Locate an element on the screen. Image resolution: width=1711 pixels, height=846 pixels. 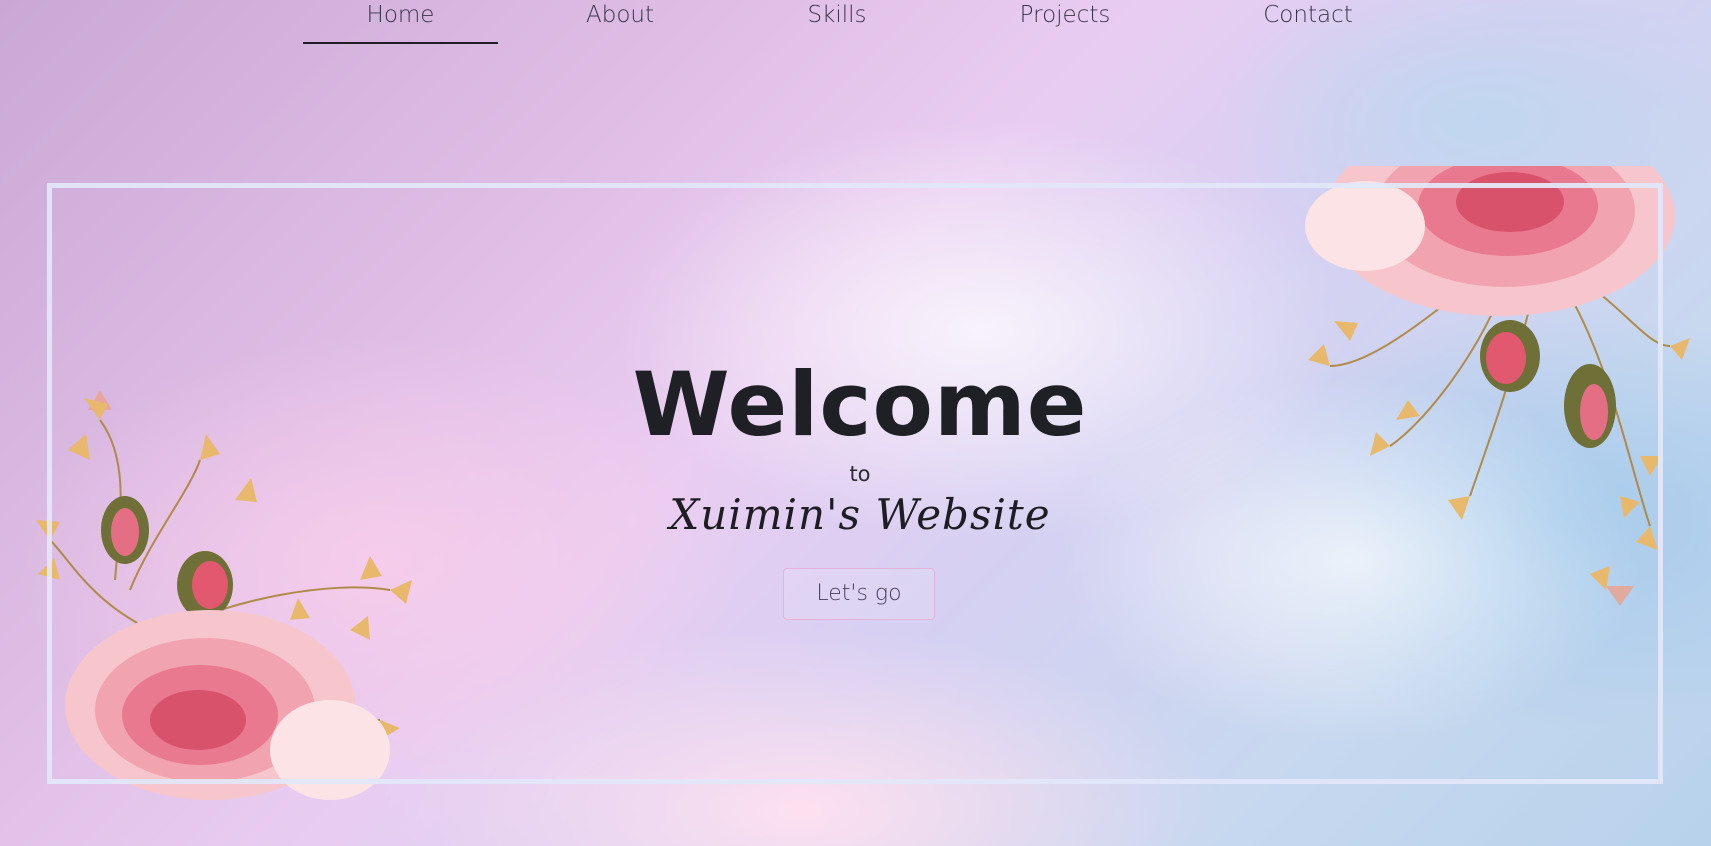
nav-contact: Contact is located at coordinates (1308, 21).